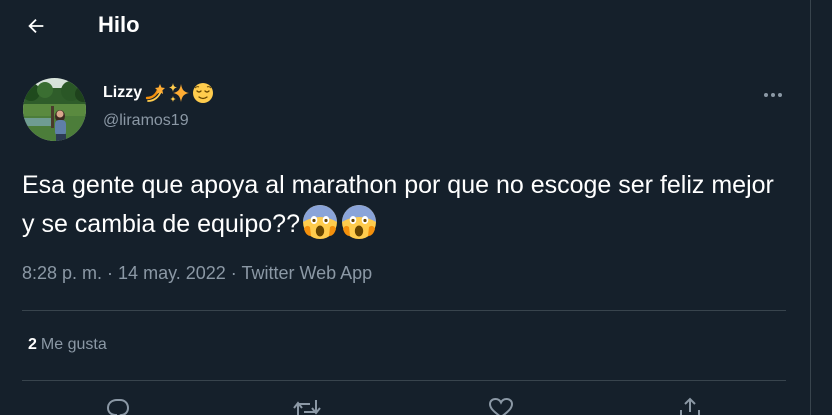 The height and width of the screenshot is (415, 832). What do you see at coordinates (810, 207) in the screenshot?
I see `column-border` at bounding box center [810, 207].